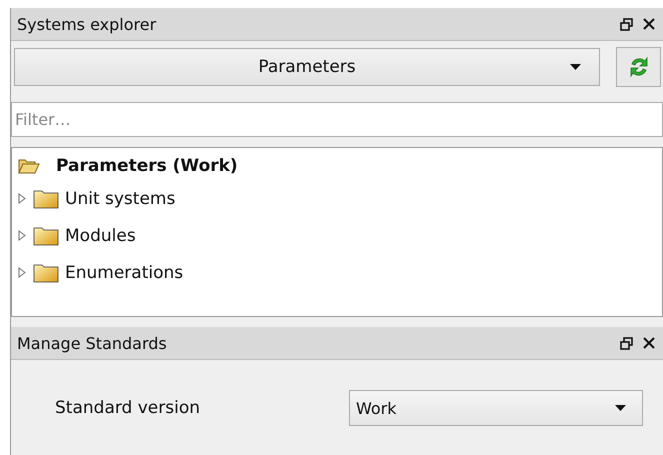 Image resolution: width=663 pixels, height=455 pixels. Describe the element at coordinates (100, 236) in the screenshot. I see `tree-item: Modules` at that location.